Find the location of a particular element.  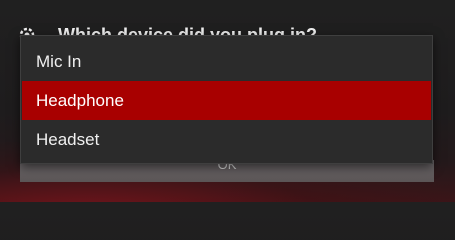

option-headset: Headset is located at coordinates (226, 139).